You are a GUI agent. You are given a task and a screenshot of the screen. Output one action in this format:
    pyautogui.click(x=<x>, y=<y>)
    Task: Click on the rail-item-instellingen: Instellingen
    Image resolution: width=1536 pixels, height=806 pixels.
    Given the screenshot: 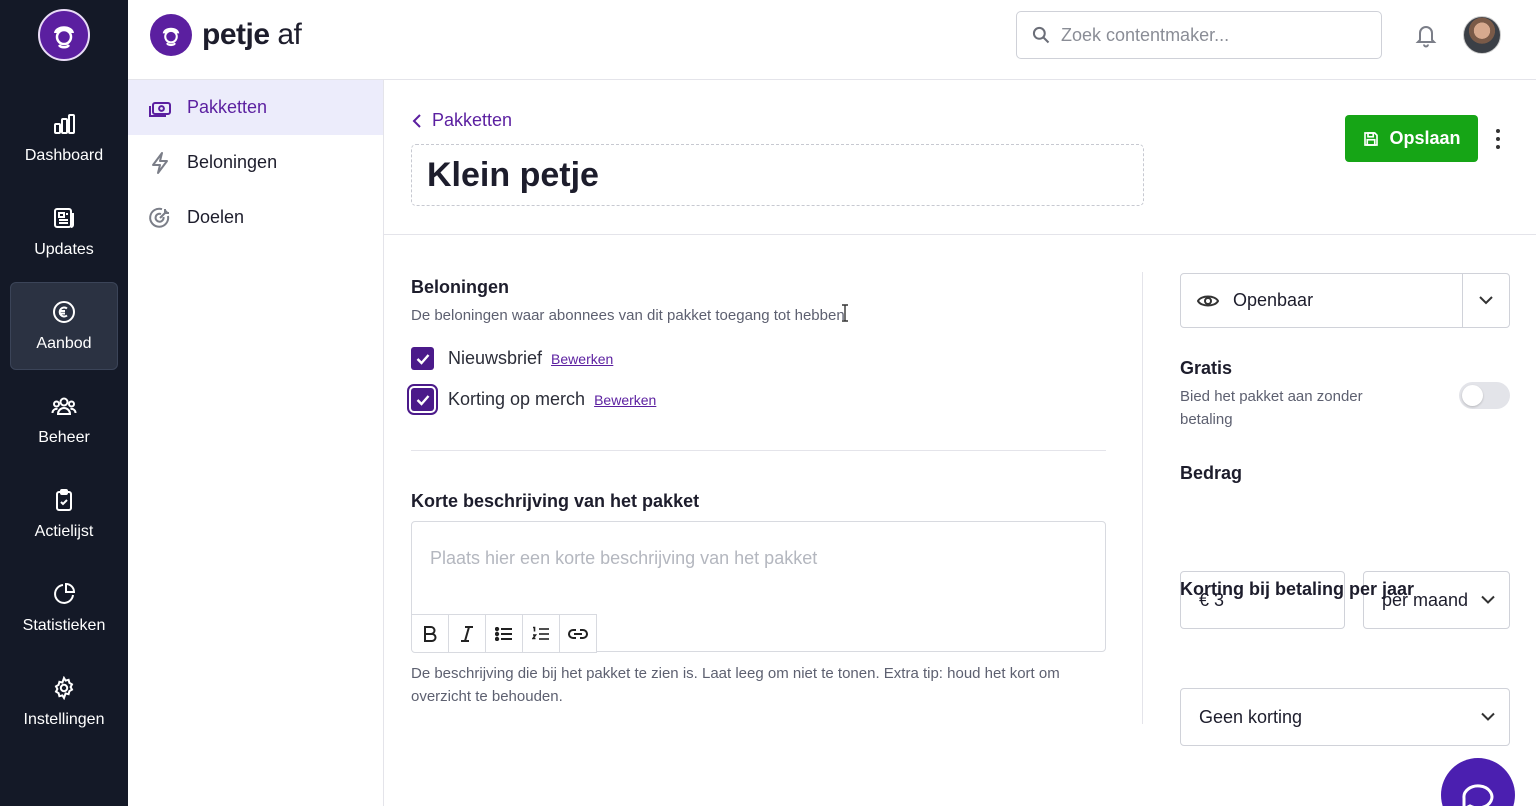 What is the action you would take?
    pyautogui.click(x=64, y=702)
    